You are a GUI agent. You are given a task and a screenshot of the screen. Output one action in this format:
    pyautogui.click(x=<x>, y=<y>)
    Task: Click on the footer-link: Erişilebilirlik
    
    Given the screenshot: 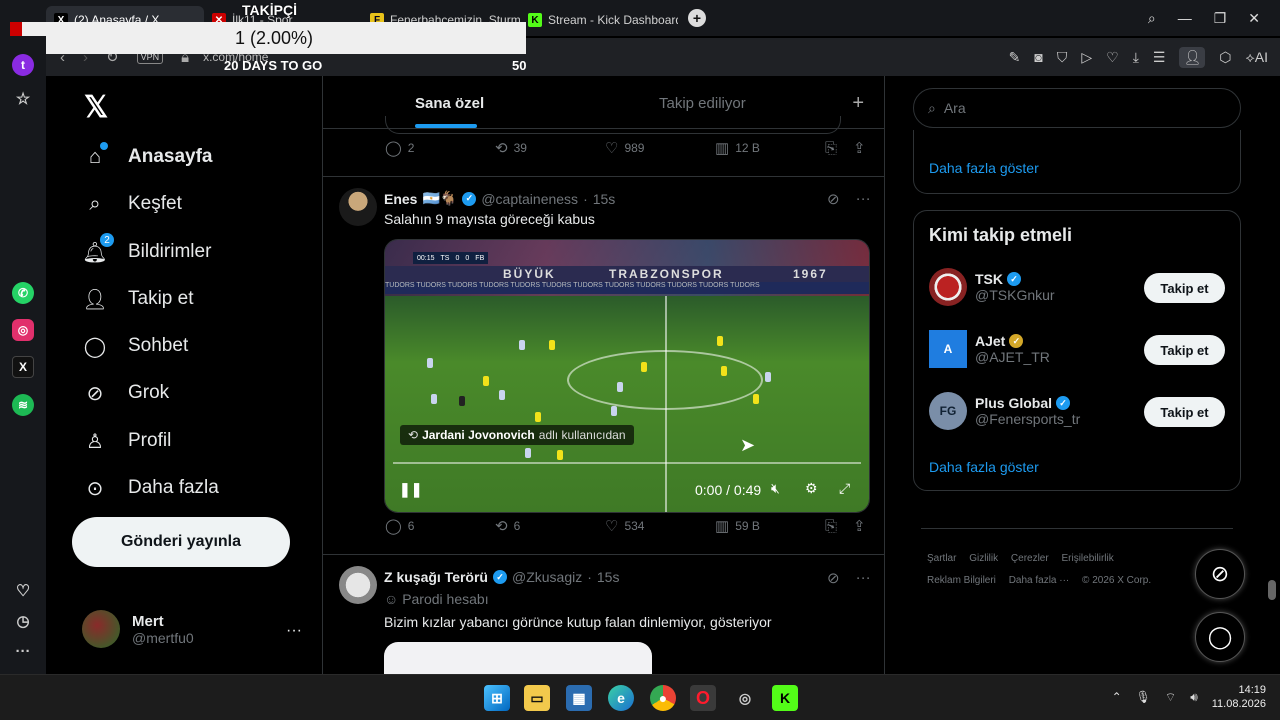 What is the action you would take?
    pyautogui.click(x=1087, y=558)
    